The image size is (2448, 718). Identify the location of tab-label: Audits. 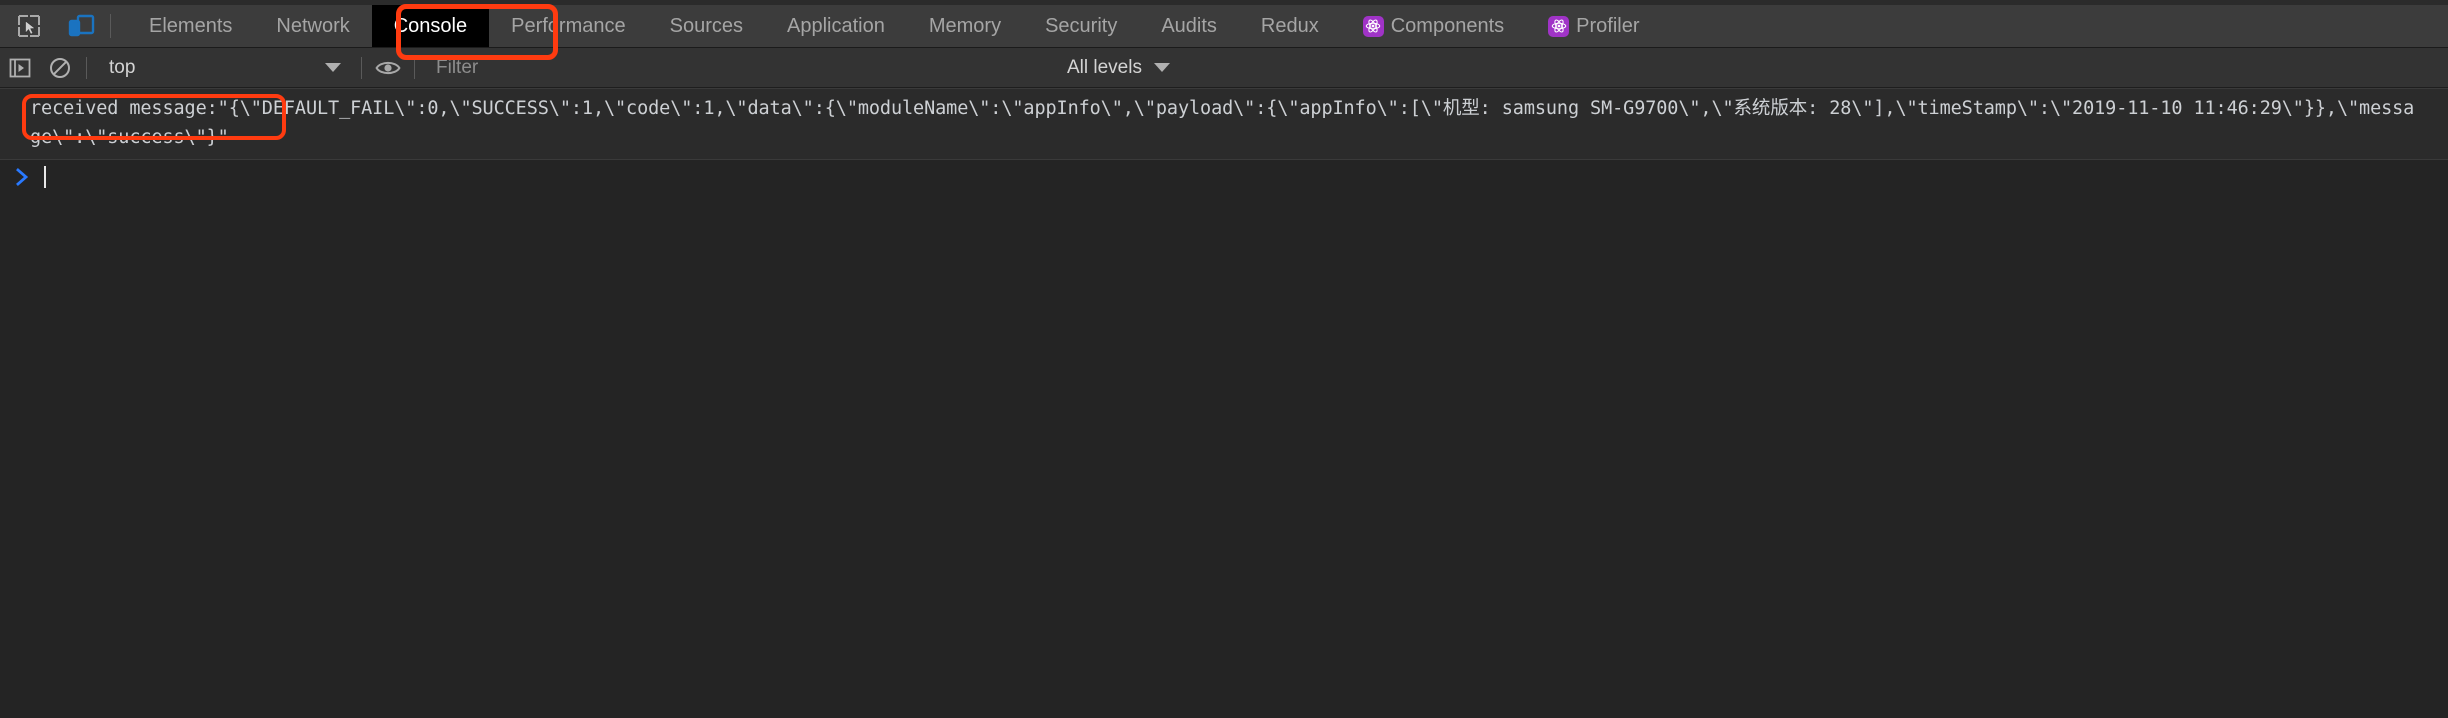
(1189, 25).